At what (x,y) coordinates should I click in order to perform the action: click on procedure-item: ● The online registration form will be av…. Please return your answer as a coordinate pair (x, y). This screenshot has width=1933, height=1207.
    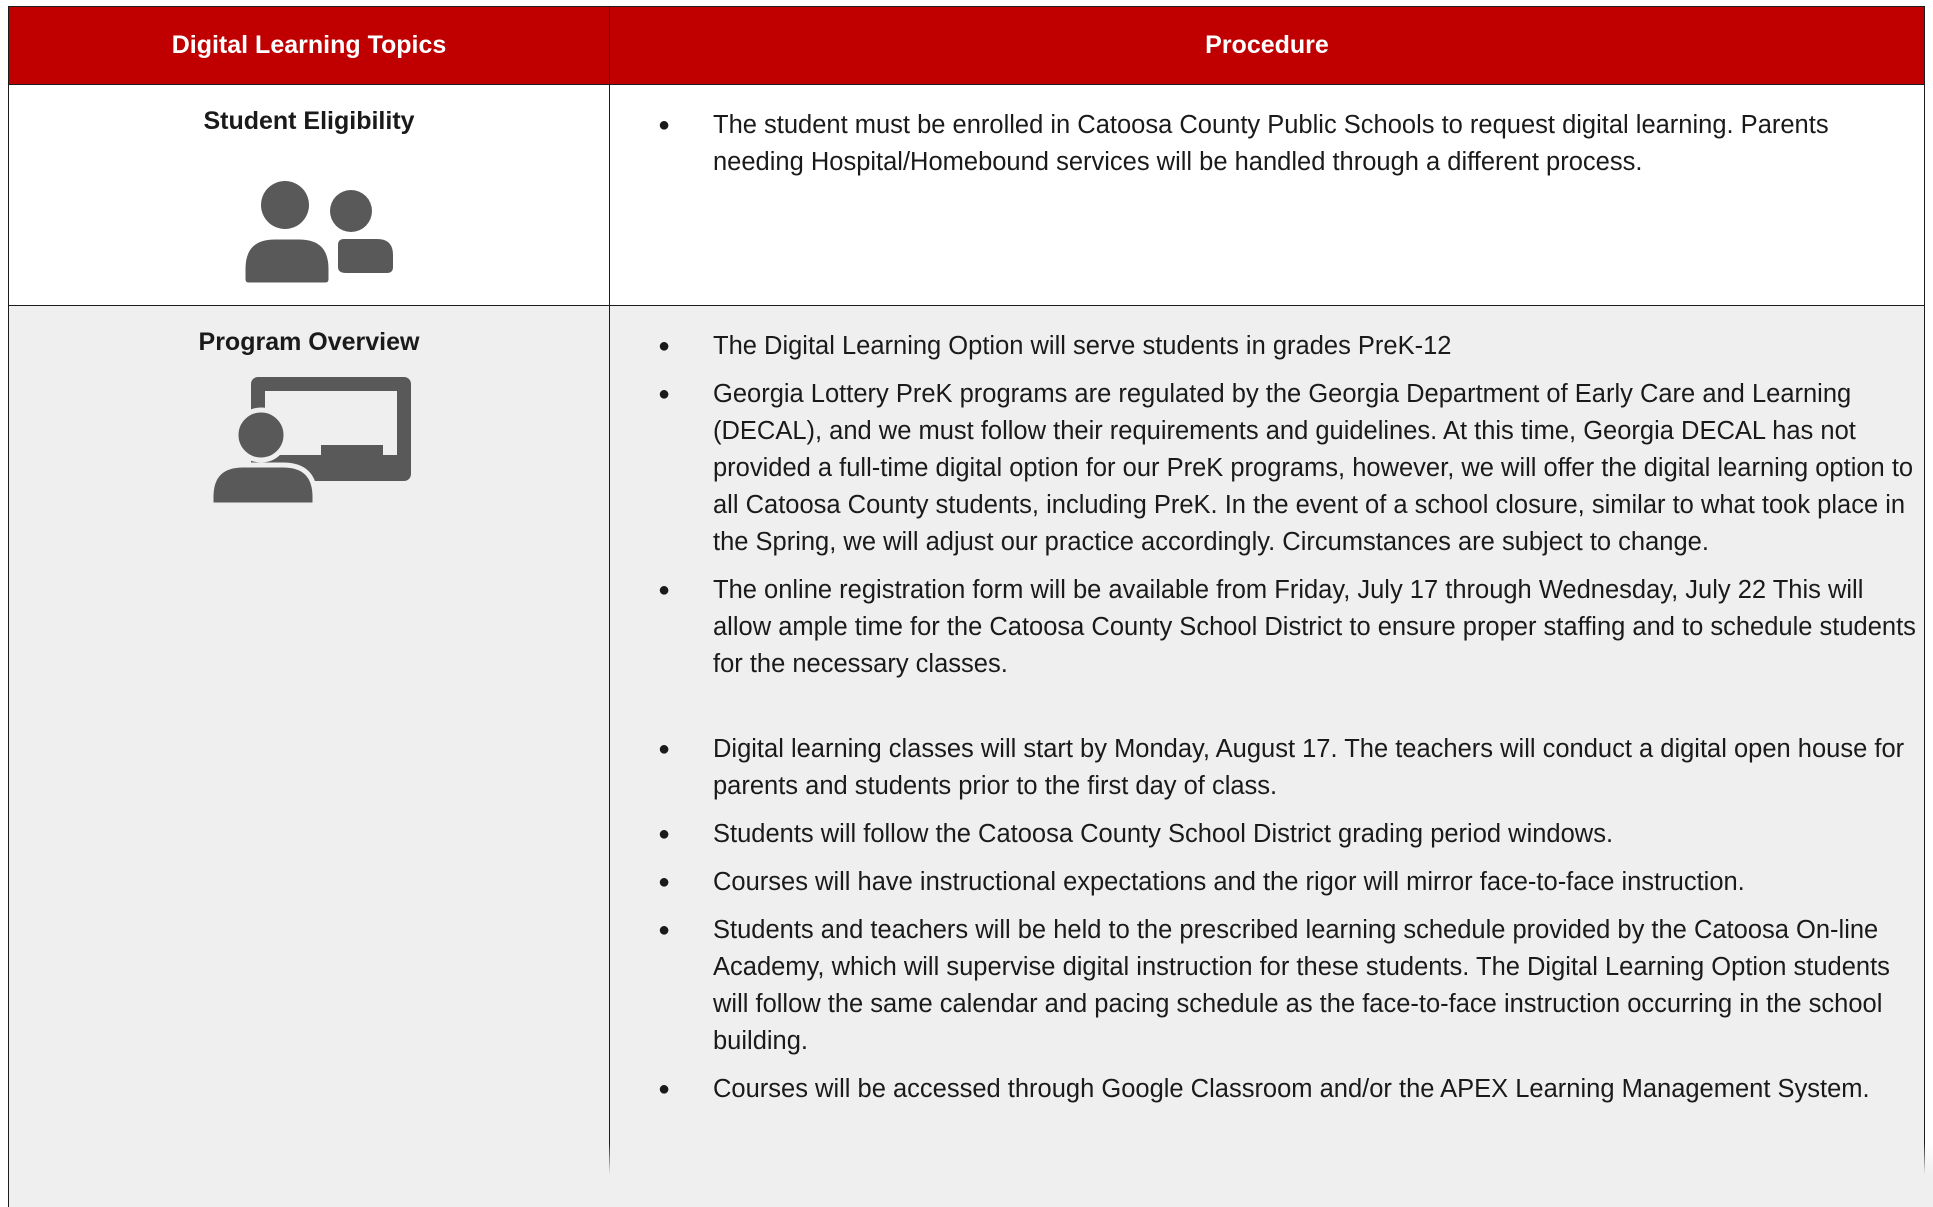
    Looking at the image, I should click on (1287, 627).